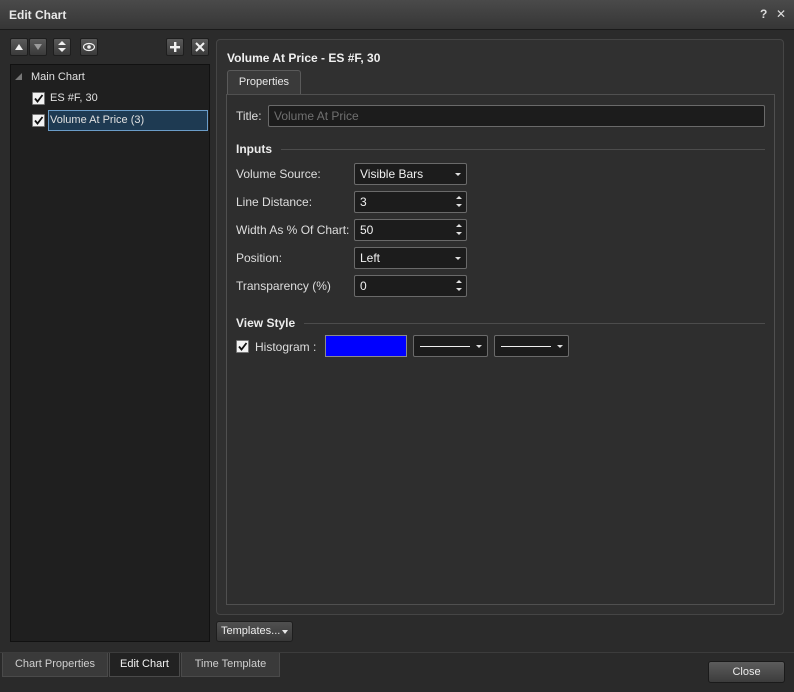 This screenshot has width=794, height=692. Describe the element at coordinates (445, 346) in the screenshot. I see `line-style-sample` at that location.